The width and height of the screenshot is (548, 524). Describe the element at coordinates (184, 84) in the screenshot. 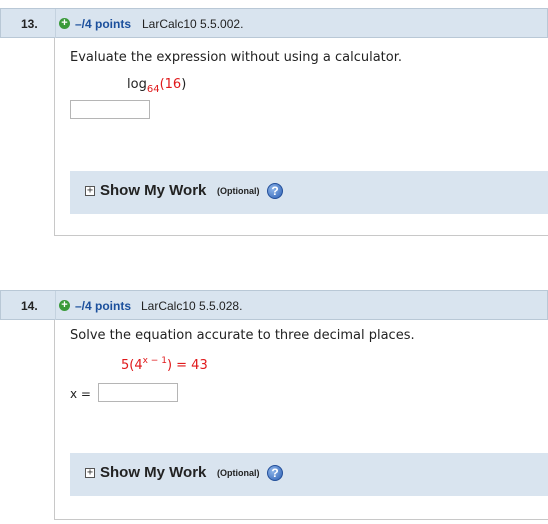

I see `log-close-paren: )` at that location.